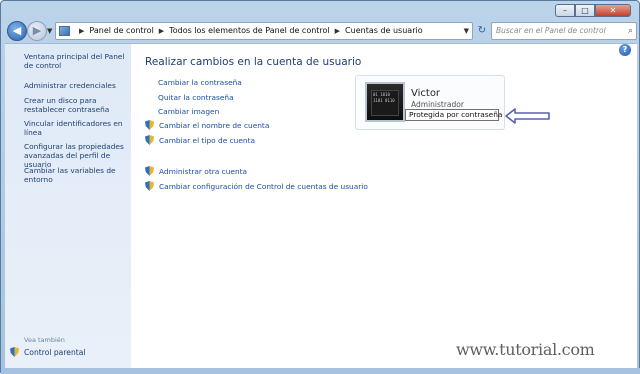 This screenshot has width=640, height=374. I want to click on avatar-picture: 01 1010 1101 0110, so click(385, 103).